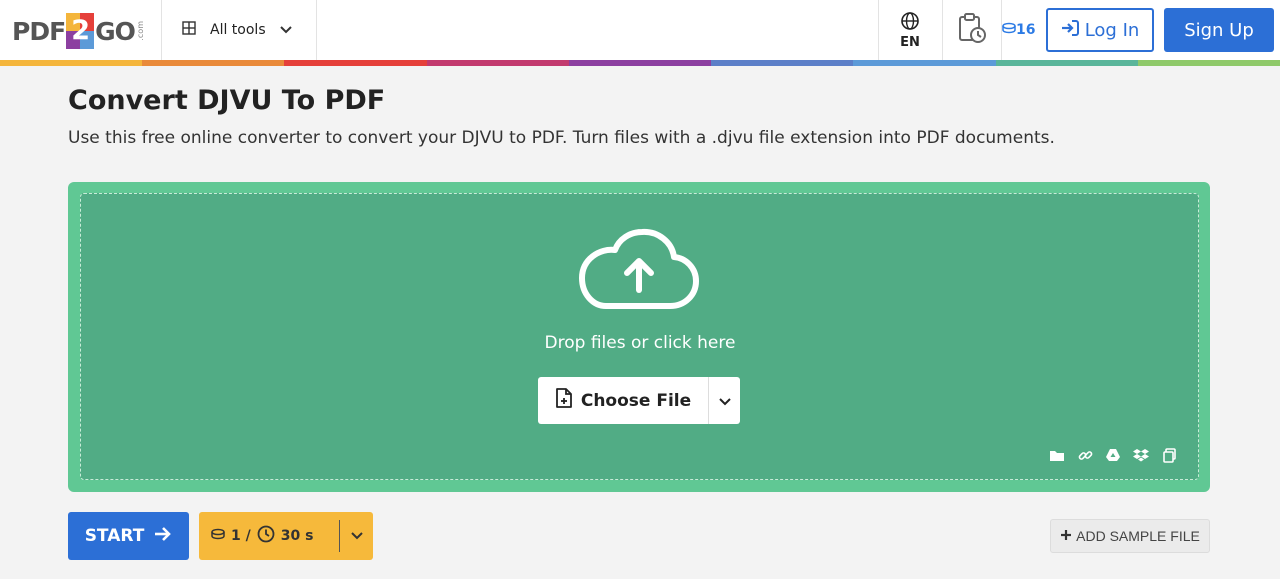  What do you see at coordinates (316, 30) in the screenshot?
I see `divider` at bounding box center [316, 30].